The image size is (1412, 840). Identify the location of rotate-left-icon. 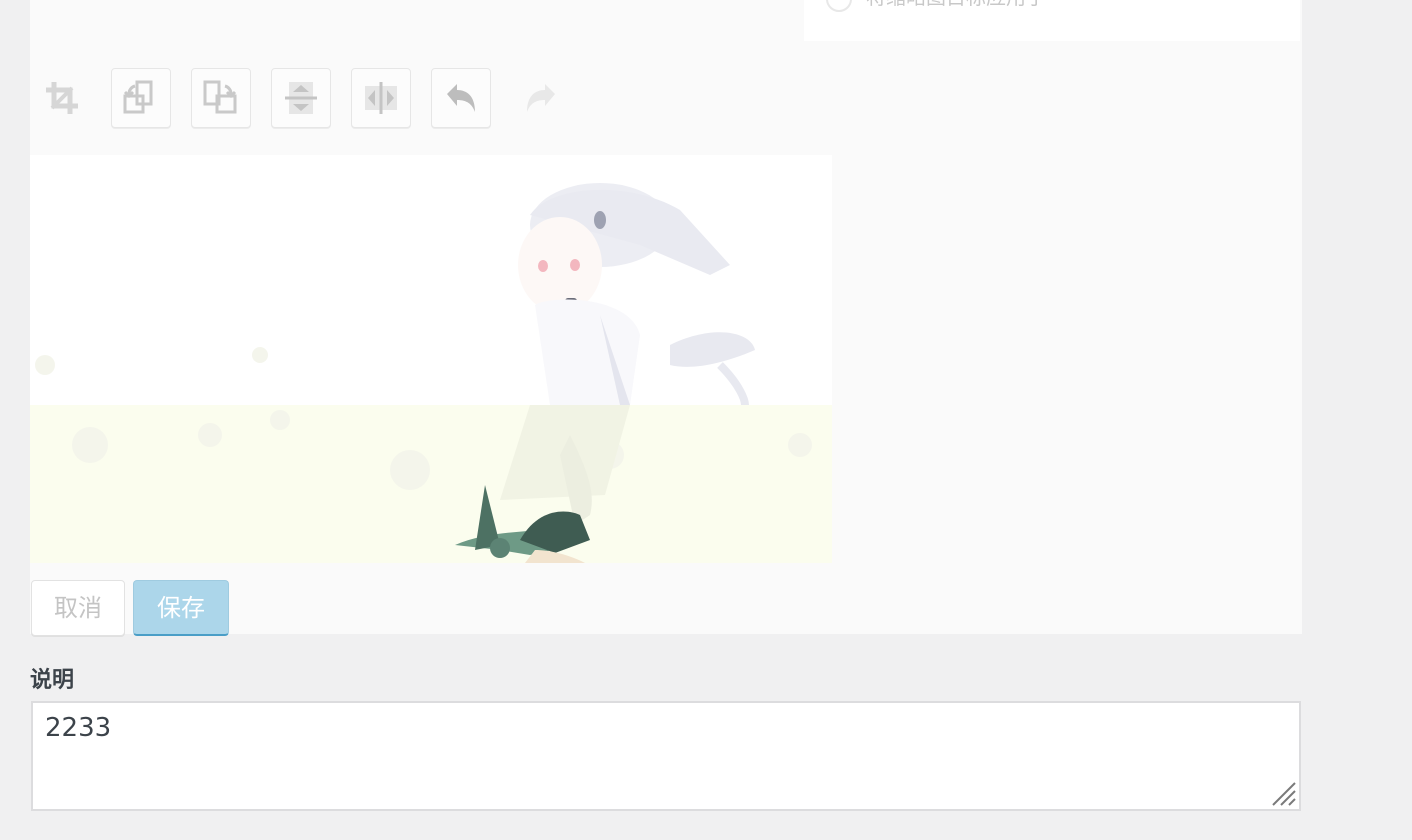
(138, 97).